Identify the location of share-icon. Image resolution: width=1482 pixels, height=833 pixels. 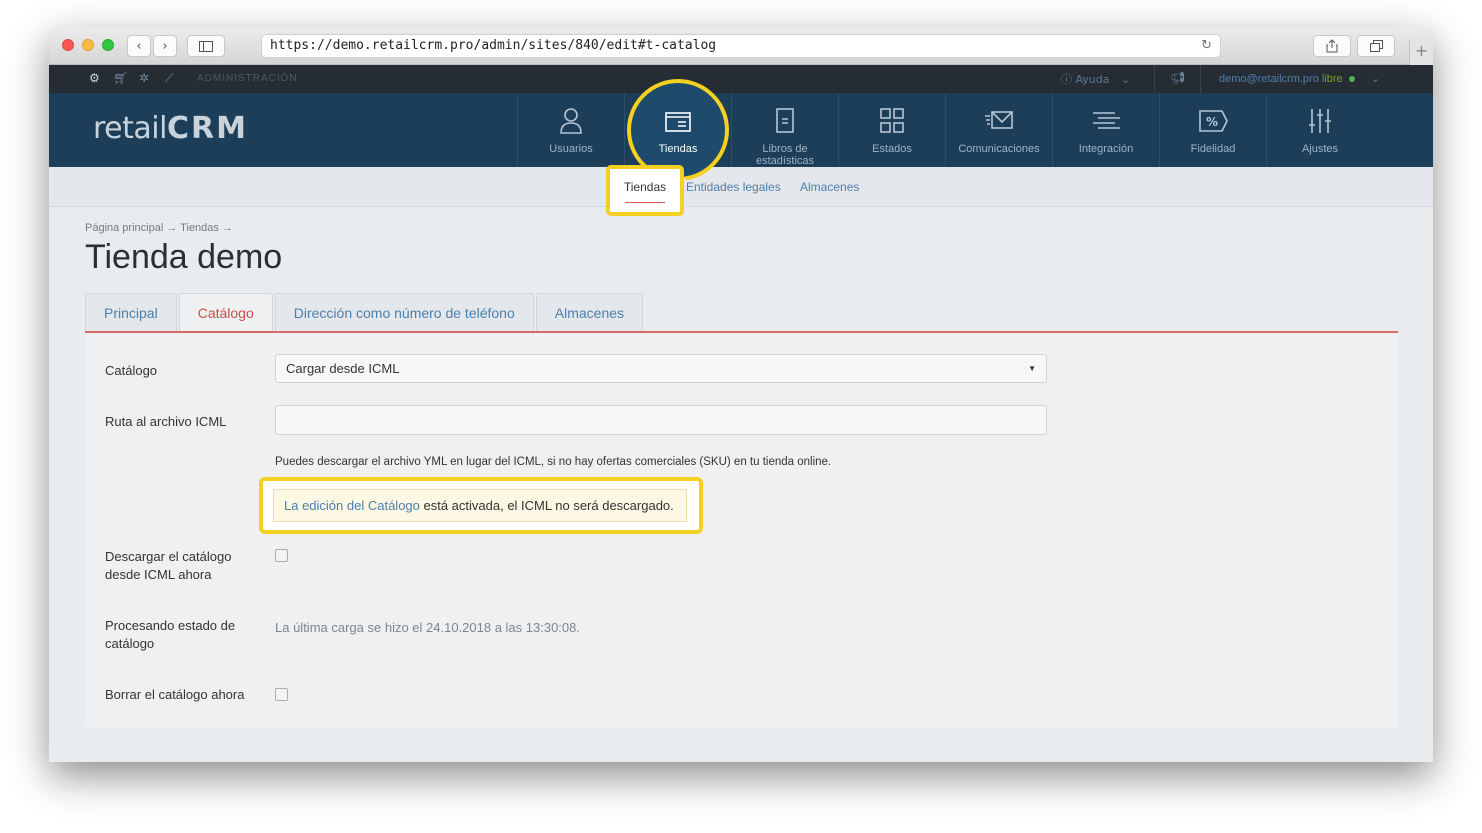
(1332, 46).